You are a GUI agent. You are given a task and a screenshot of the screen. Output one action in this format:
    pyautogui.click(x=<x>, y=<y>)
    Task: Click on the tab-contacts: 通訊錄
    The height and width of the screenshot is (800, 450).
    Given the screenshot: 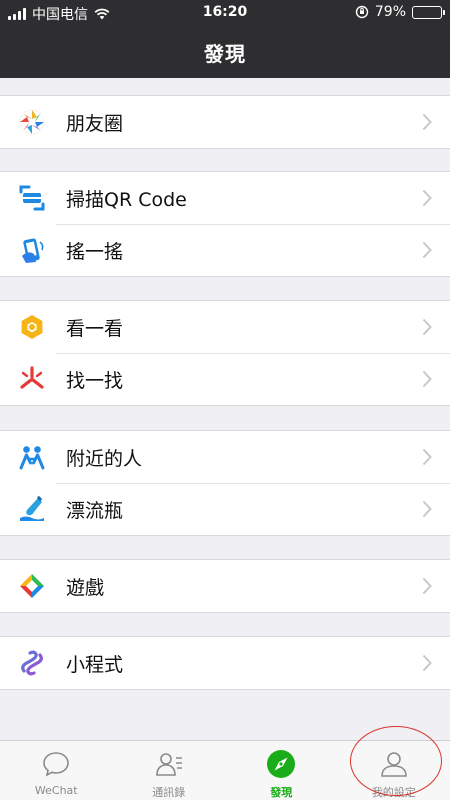 What is the action you would take?
    pyautogui.click(x=169, y=770)
    